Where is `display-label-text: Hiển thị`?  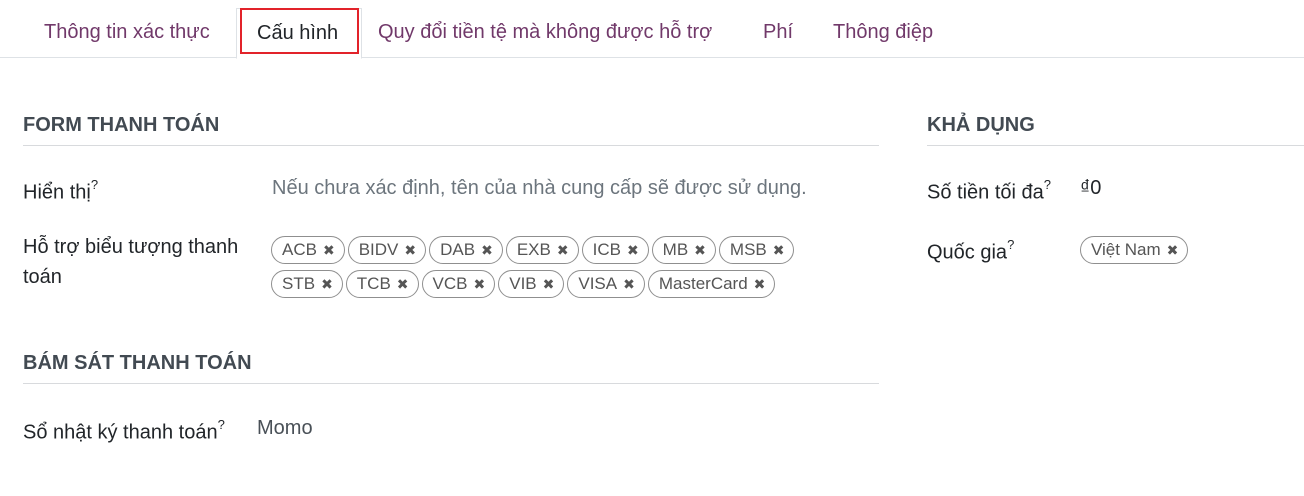 display-label-text: Hiển thị is located at coordinates (57, 192).